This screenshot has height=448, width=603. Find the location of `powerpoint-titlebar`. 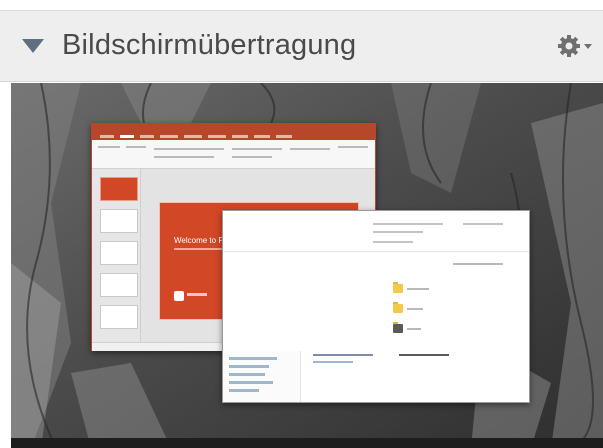

powerpoint-titlebar is located at coordinates (233, 129).